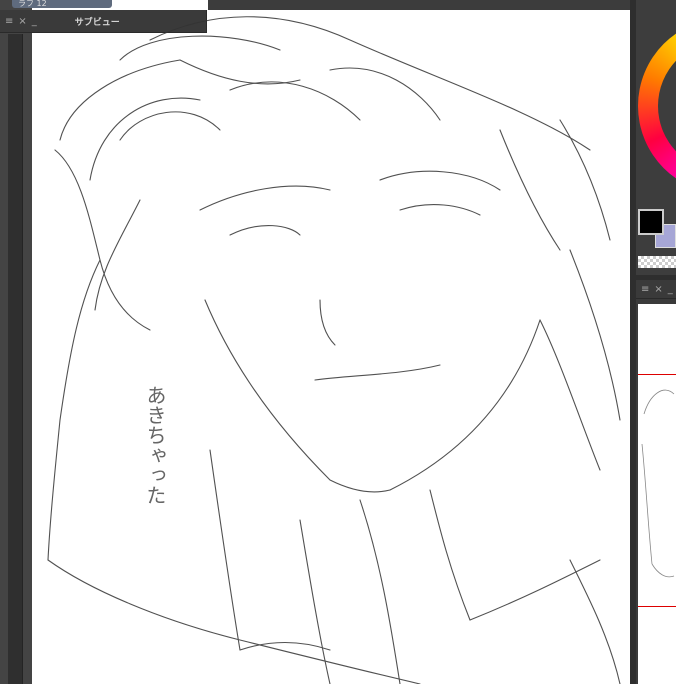  I want to click on close-icon: ×, so click(658, 289).